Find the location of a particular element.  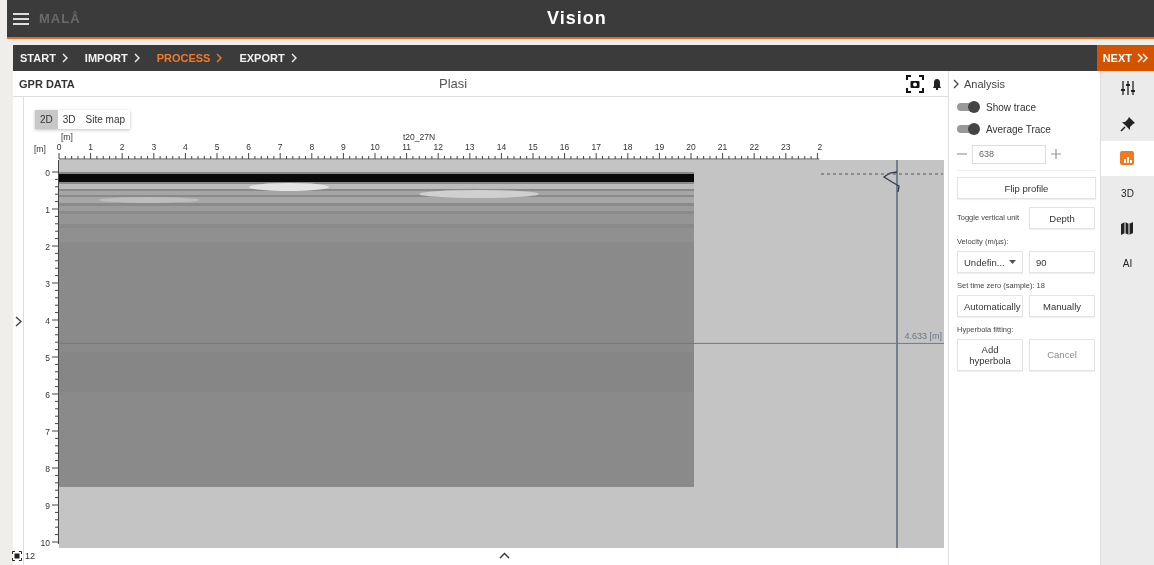

axis-tick-label: 20 is located at coordinates (691, 147).